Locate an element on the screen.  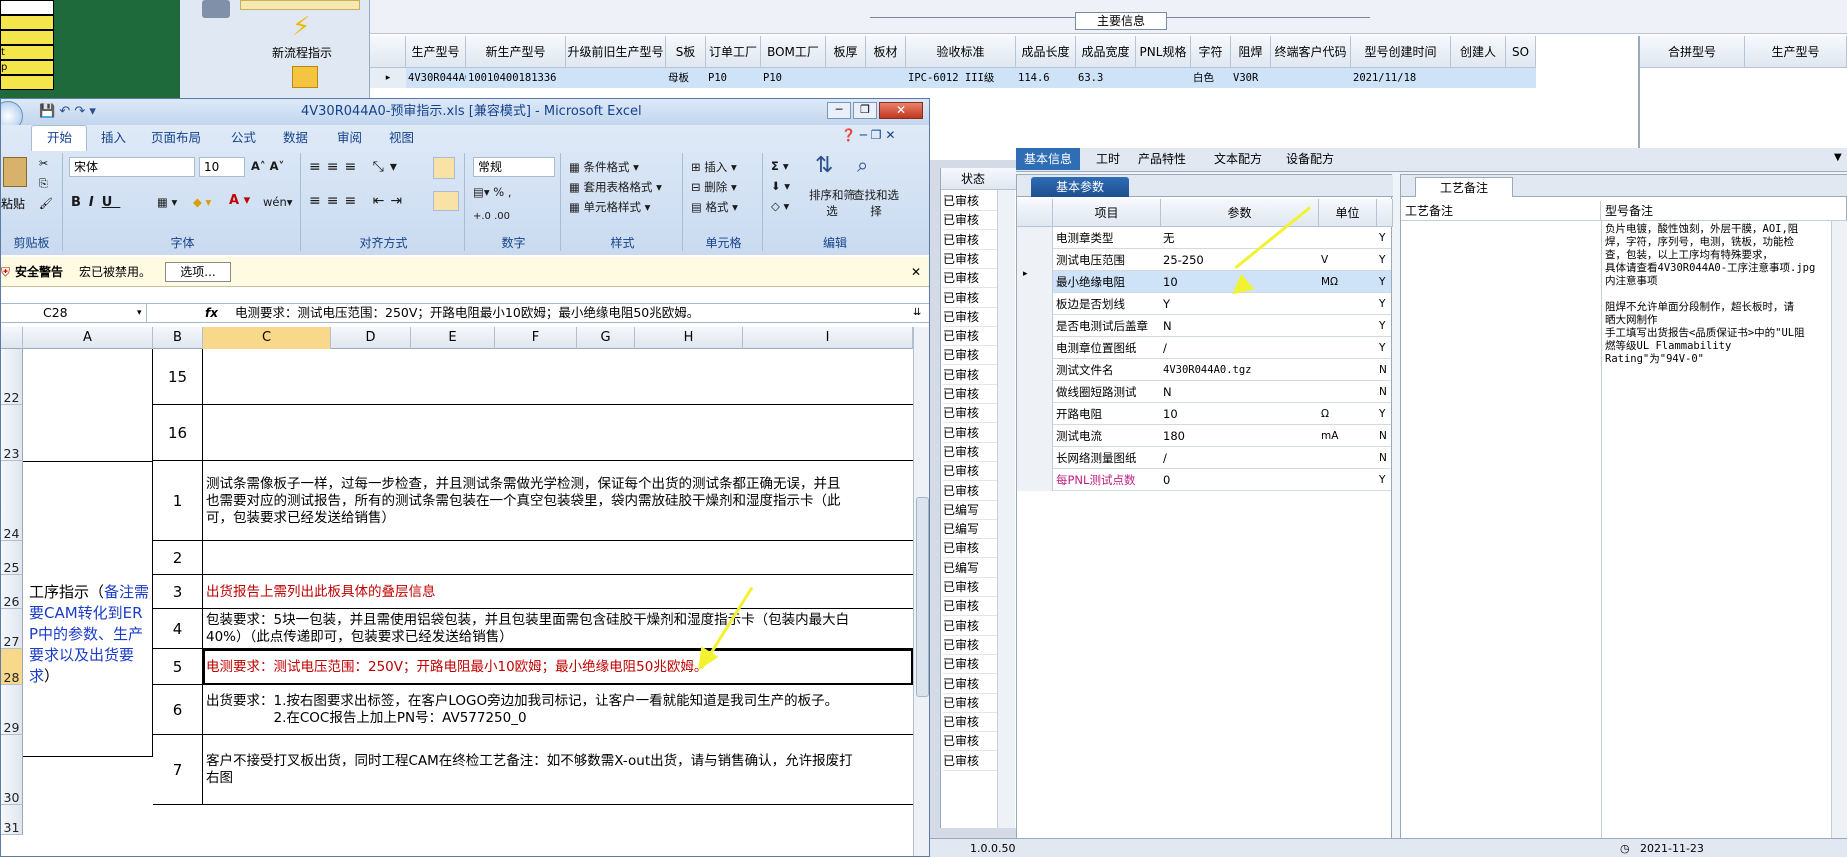
main-col-header: 生产型号 is located at coordinates (436, 52).